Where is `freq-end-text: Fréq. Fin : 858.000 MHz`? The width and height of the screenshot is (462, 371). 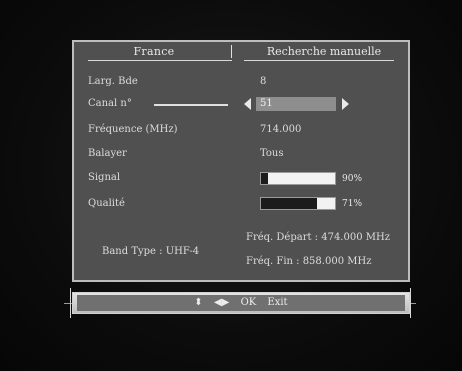
freq-end-text: Fréq. Fin : 858.000 MHz is located at coordinates (309, 261).